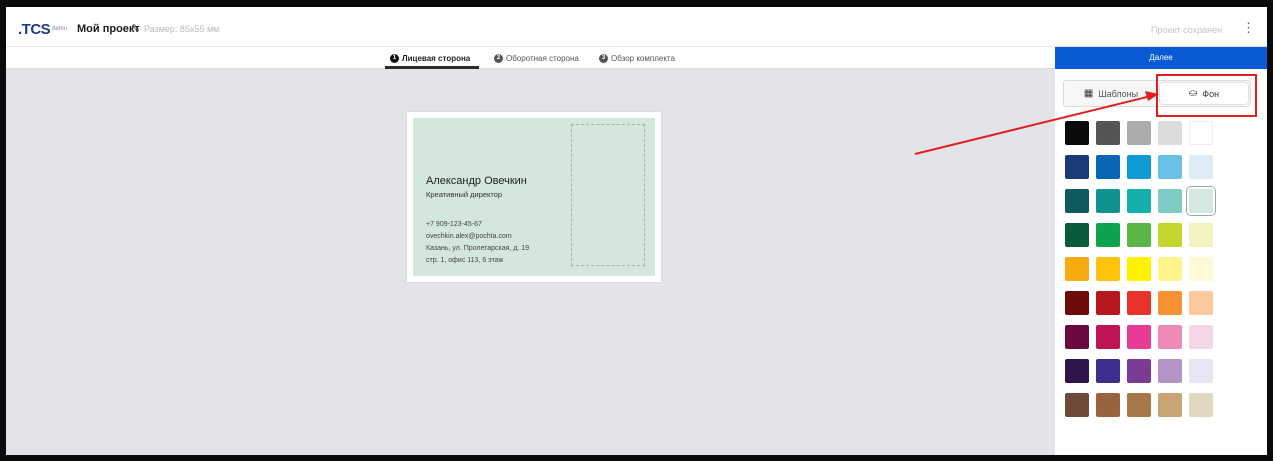 This screenshot has height=461, width=1273. Describe the element at coordinates (603, 58) in the screenshot. I see `step-number-badge: 3` at that location.